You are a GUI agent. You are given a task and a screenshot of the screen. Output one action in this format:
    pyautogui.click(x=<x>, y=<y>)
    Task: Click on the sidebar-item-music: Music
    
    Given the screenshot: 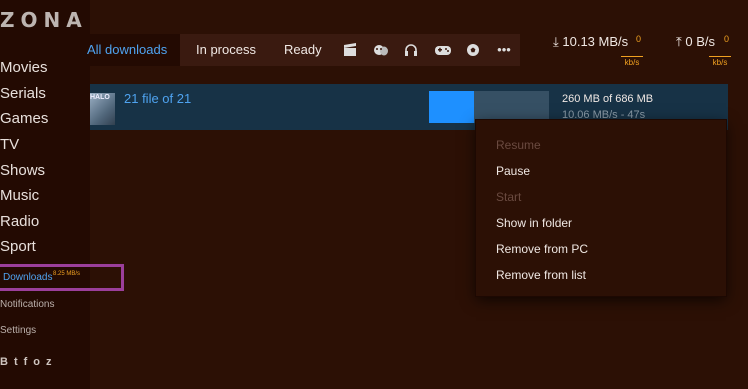 What is the action you would take?
    pyautogui.click(x=19, y=195)
    